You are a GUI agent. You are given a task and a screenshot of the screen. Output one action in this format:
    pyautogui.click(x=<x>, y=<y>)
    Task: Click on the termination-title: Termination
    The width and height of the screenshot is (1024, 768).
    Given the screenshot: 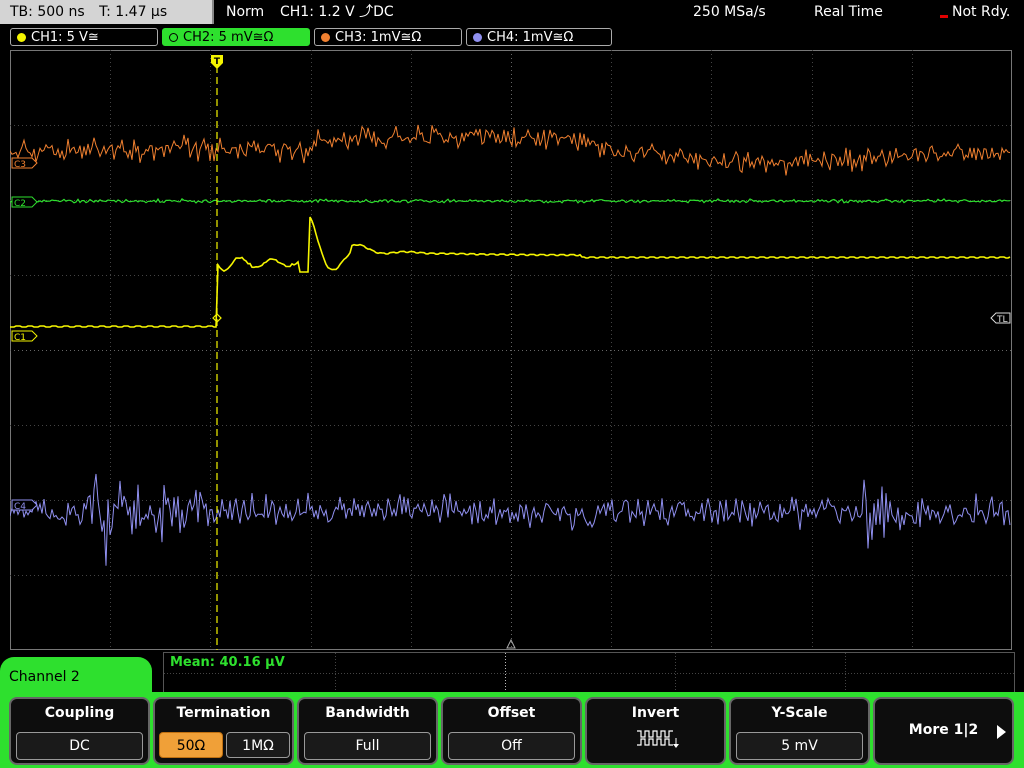 What is the action you would take?
    pyautogui.click(x=223, y=713)
    